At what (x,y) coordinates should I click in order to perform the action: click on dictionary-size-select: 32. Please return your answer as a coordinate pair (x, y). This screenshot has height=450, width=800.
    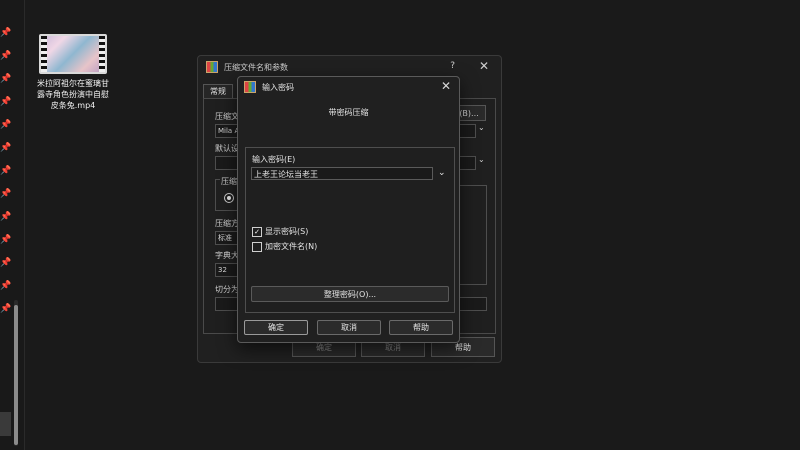
    Looking at the image, I should click on (227, 270).